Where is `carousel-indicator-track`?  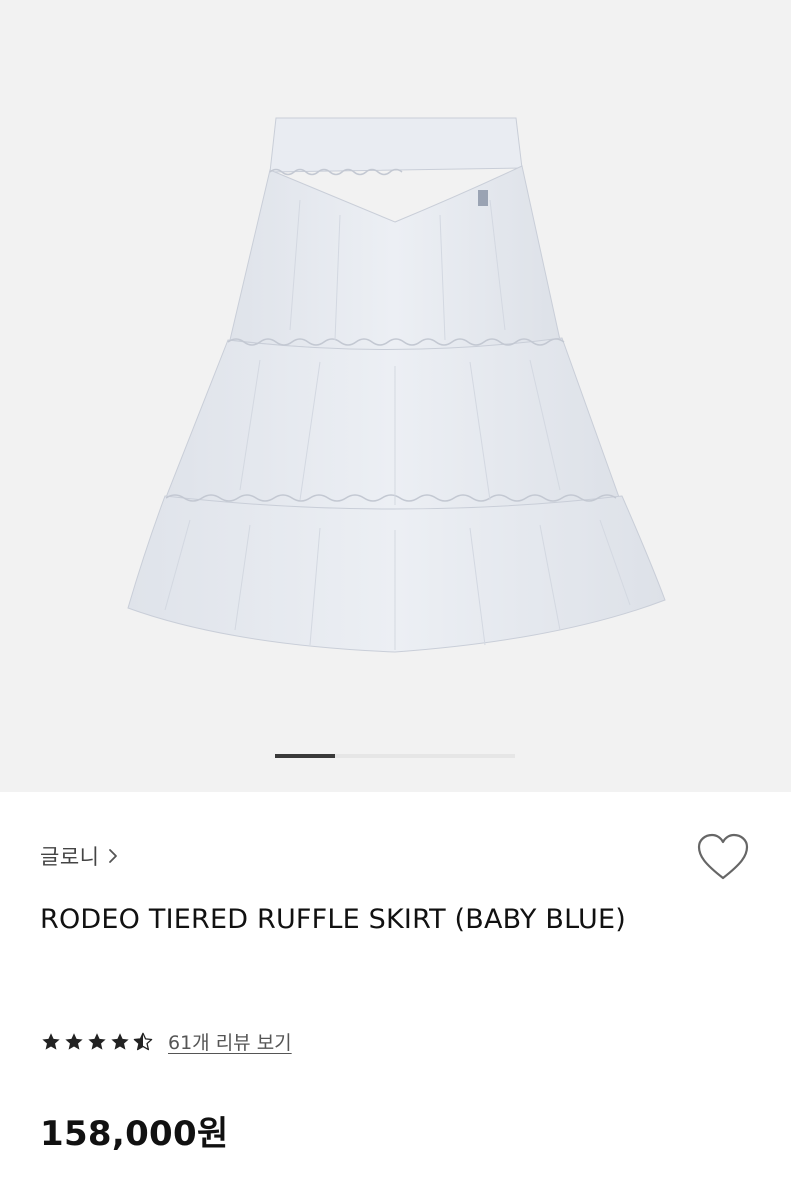
carousel-indicator-track is located at coordinates (425, 756).